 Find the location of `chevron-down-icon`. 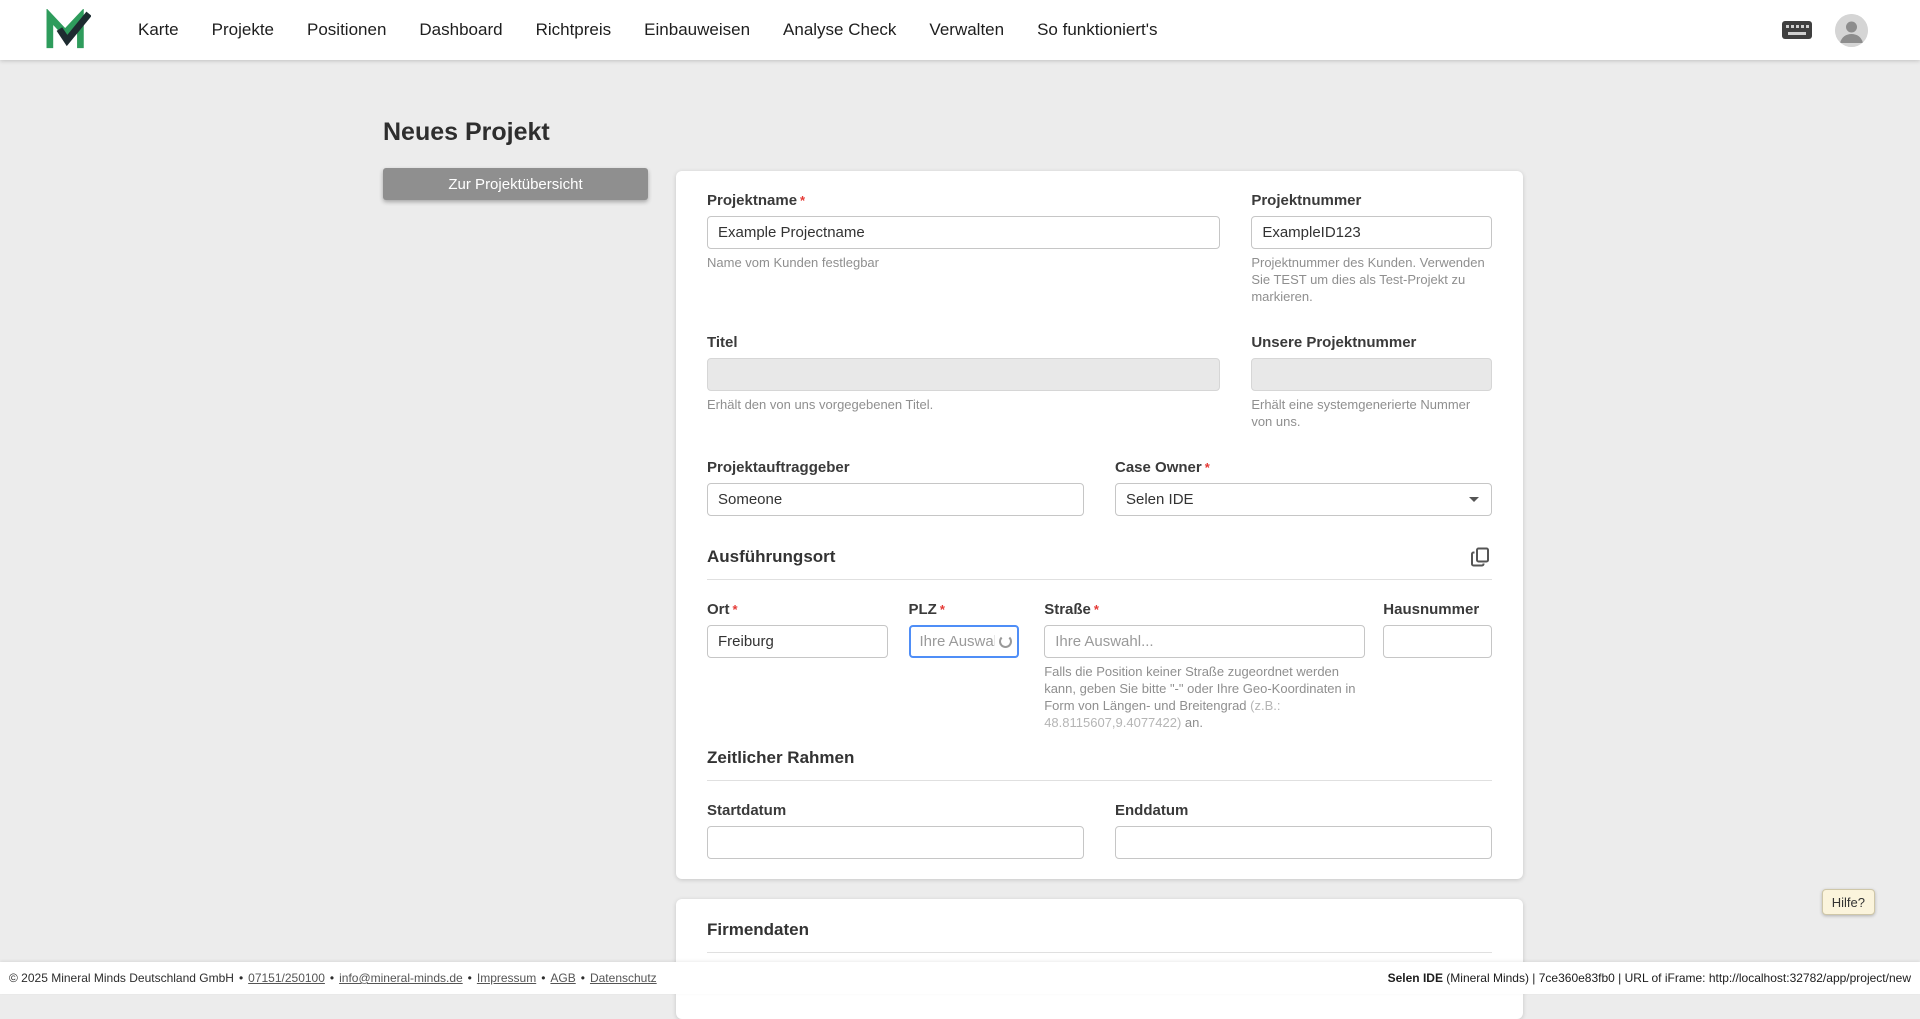

chevron-down-icon is located at coordinates (1474, 499).